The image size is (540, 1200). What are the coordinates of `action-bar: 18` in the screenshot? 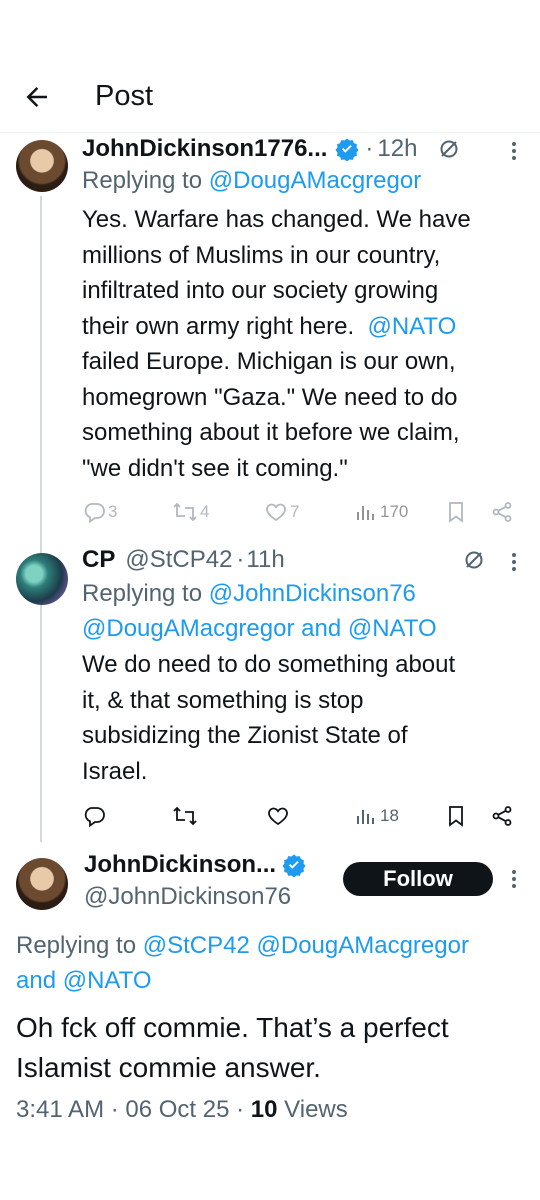 It's located at (302, 817).